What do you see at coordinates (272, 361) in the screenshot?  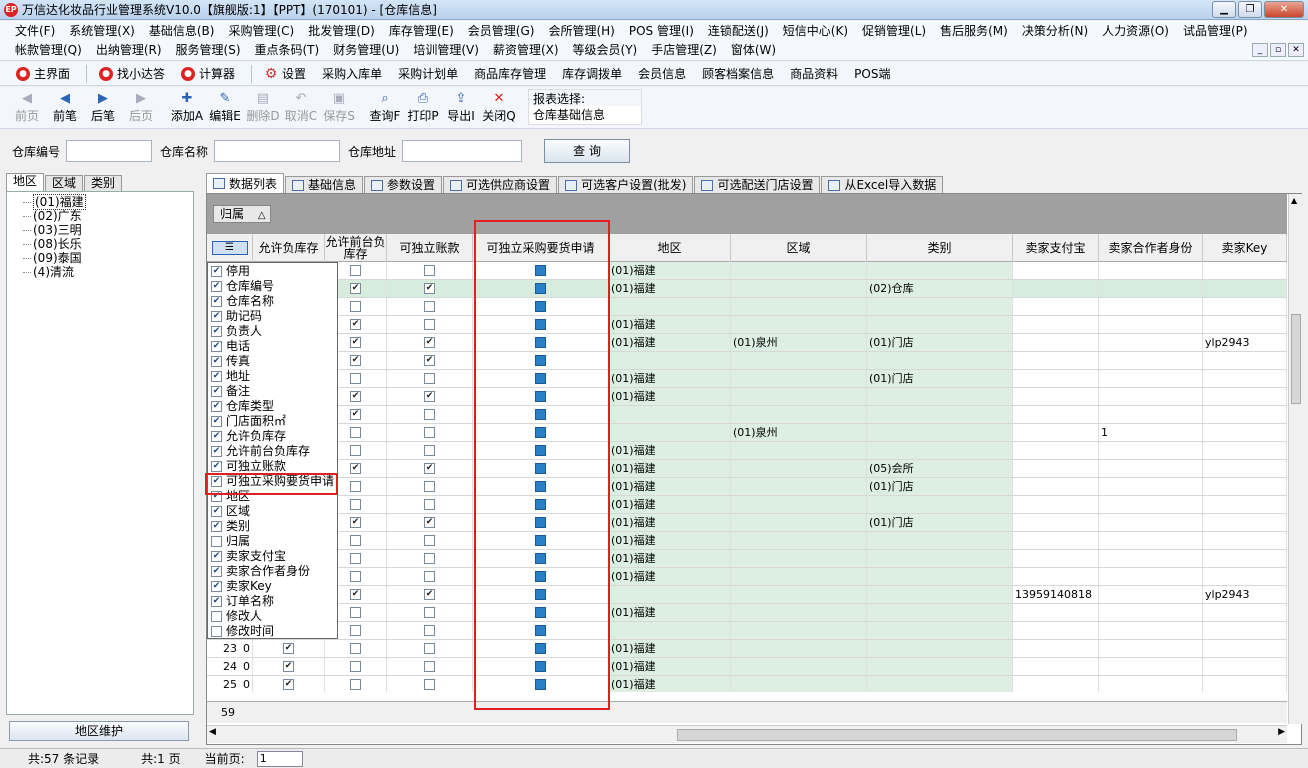 I see `column-option: ✔ 传真` at bounding box center [272, 361].